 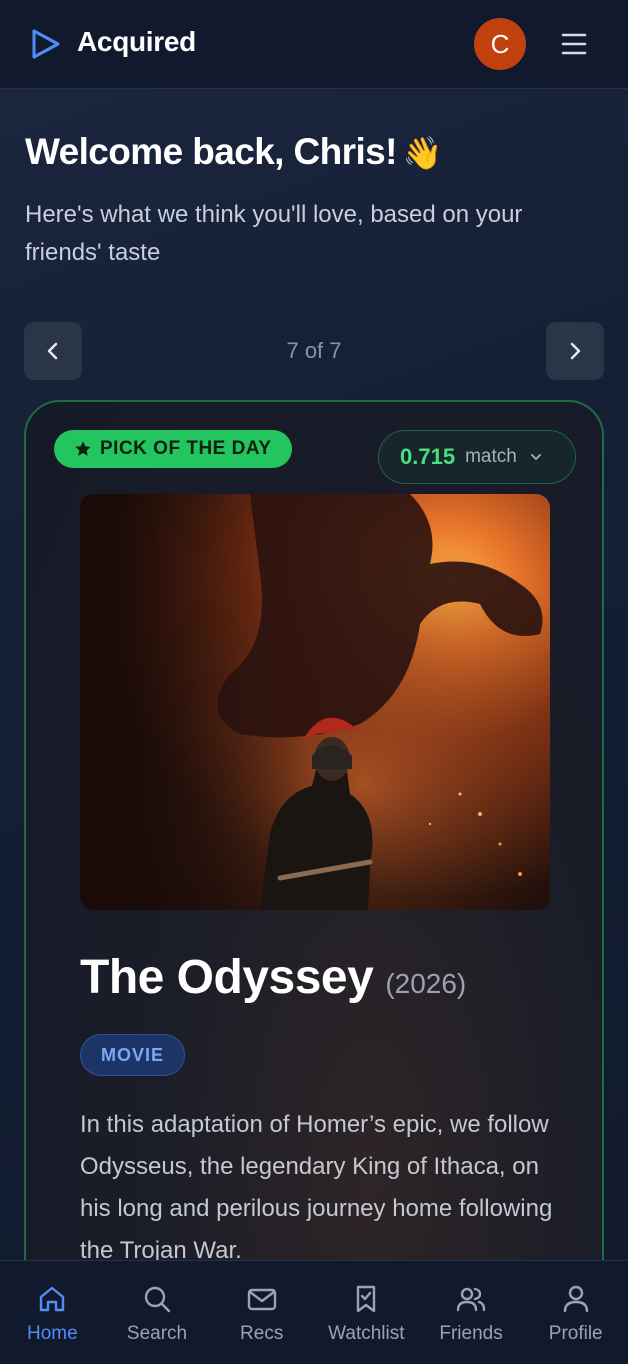 What do you see at coordinates (575, 1333) in the screenshot?
I see `nav-label-profile: Profile` at bounding box center [575, 1333].